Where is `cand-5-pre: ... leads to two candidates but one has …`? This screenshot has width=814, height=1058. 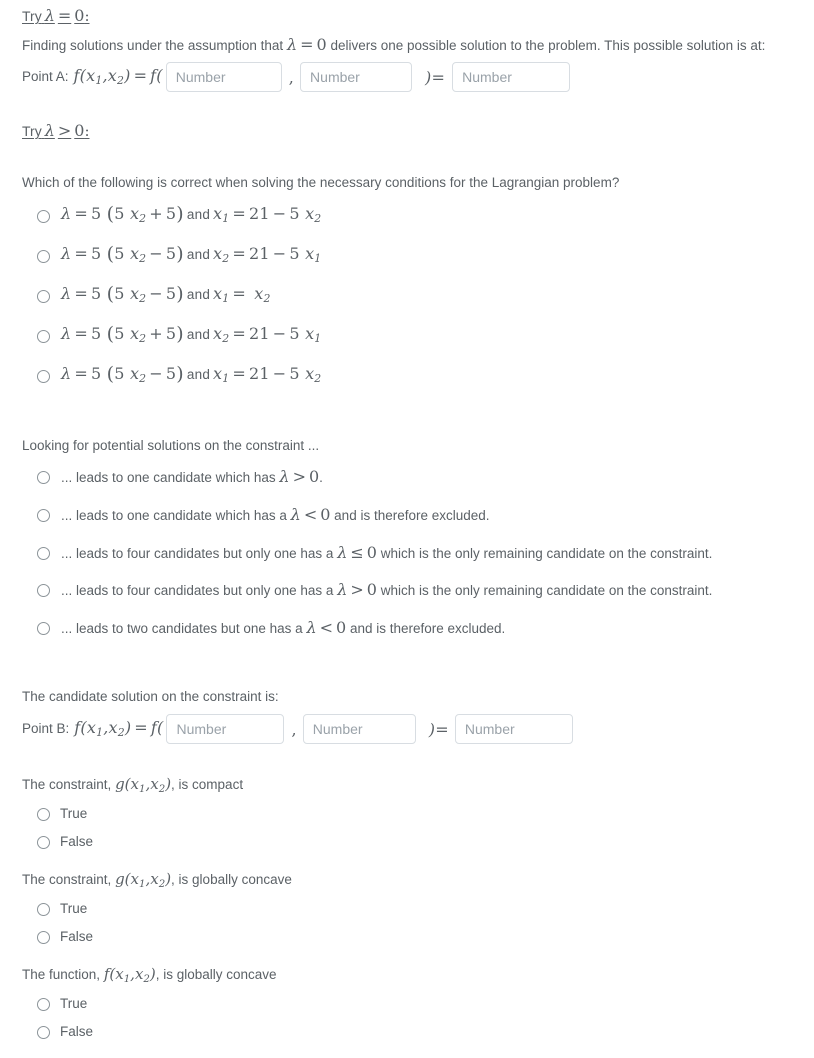
cand-5-pre: ... leads to two candidates but one has … is located at coordinates (182, 628).